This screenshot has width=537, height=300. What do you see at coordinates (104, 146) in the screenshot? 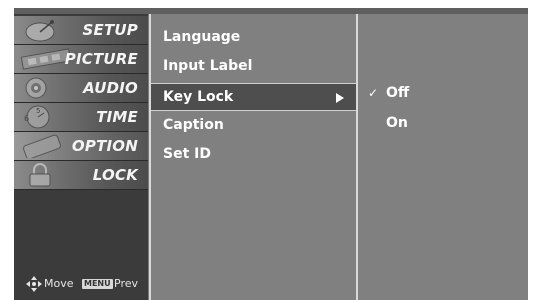
I see `category-label: OPTION` at bounding box center [104, 146].